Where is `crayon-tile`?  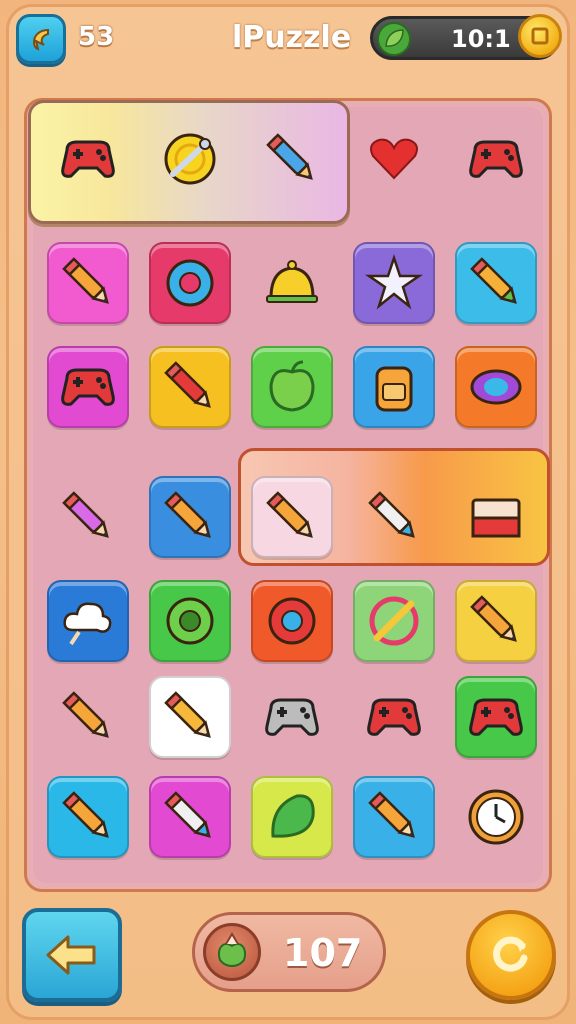
crayon-tile is located at coordinates (190, 717).